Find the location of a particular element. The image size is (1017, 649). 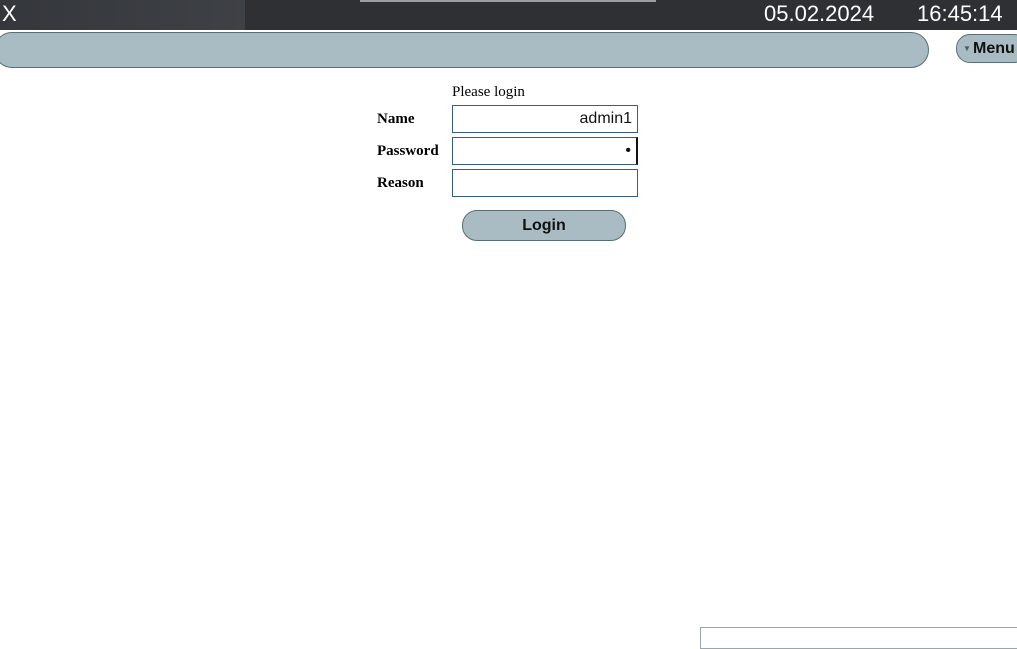

header-bar is located at coordinates (464, 50).